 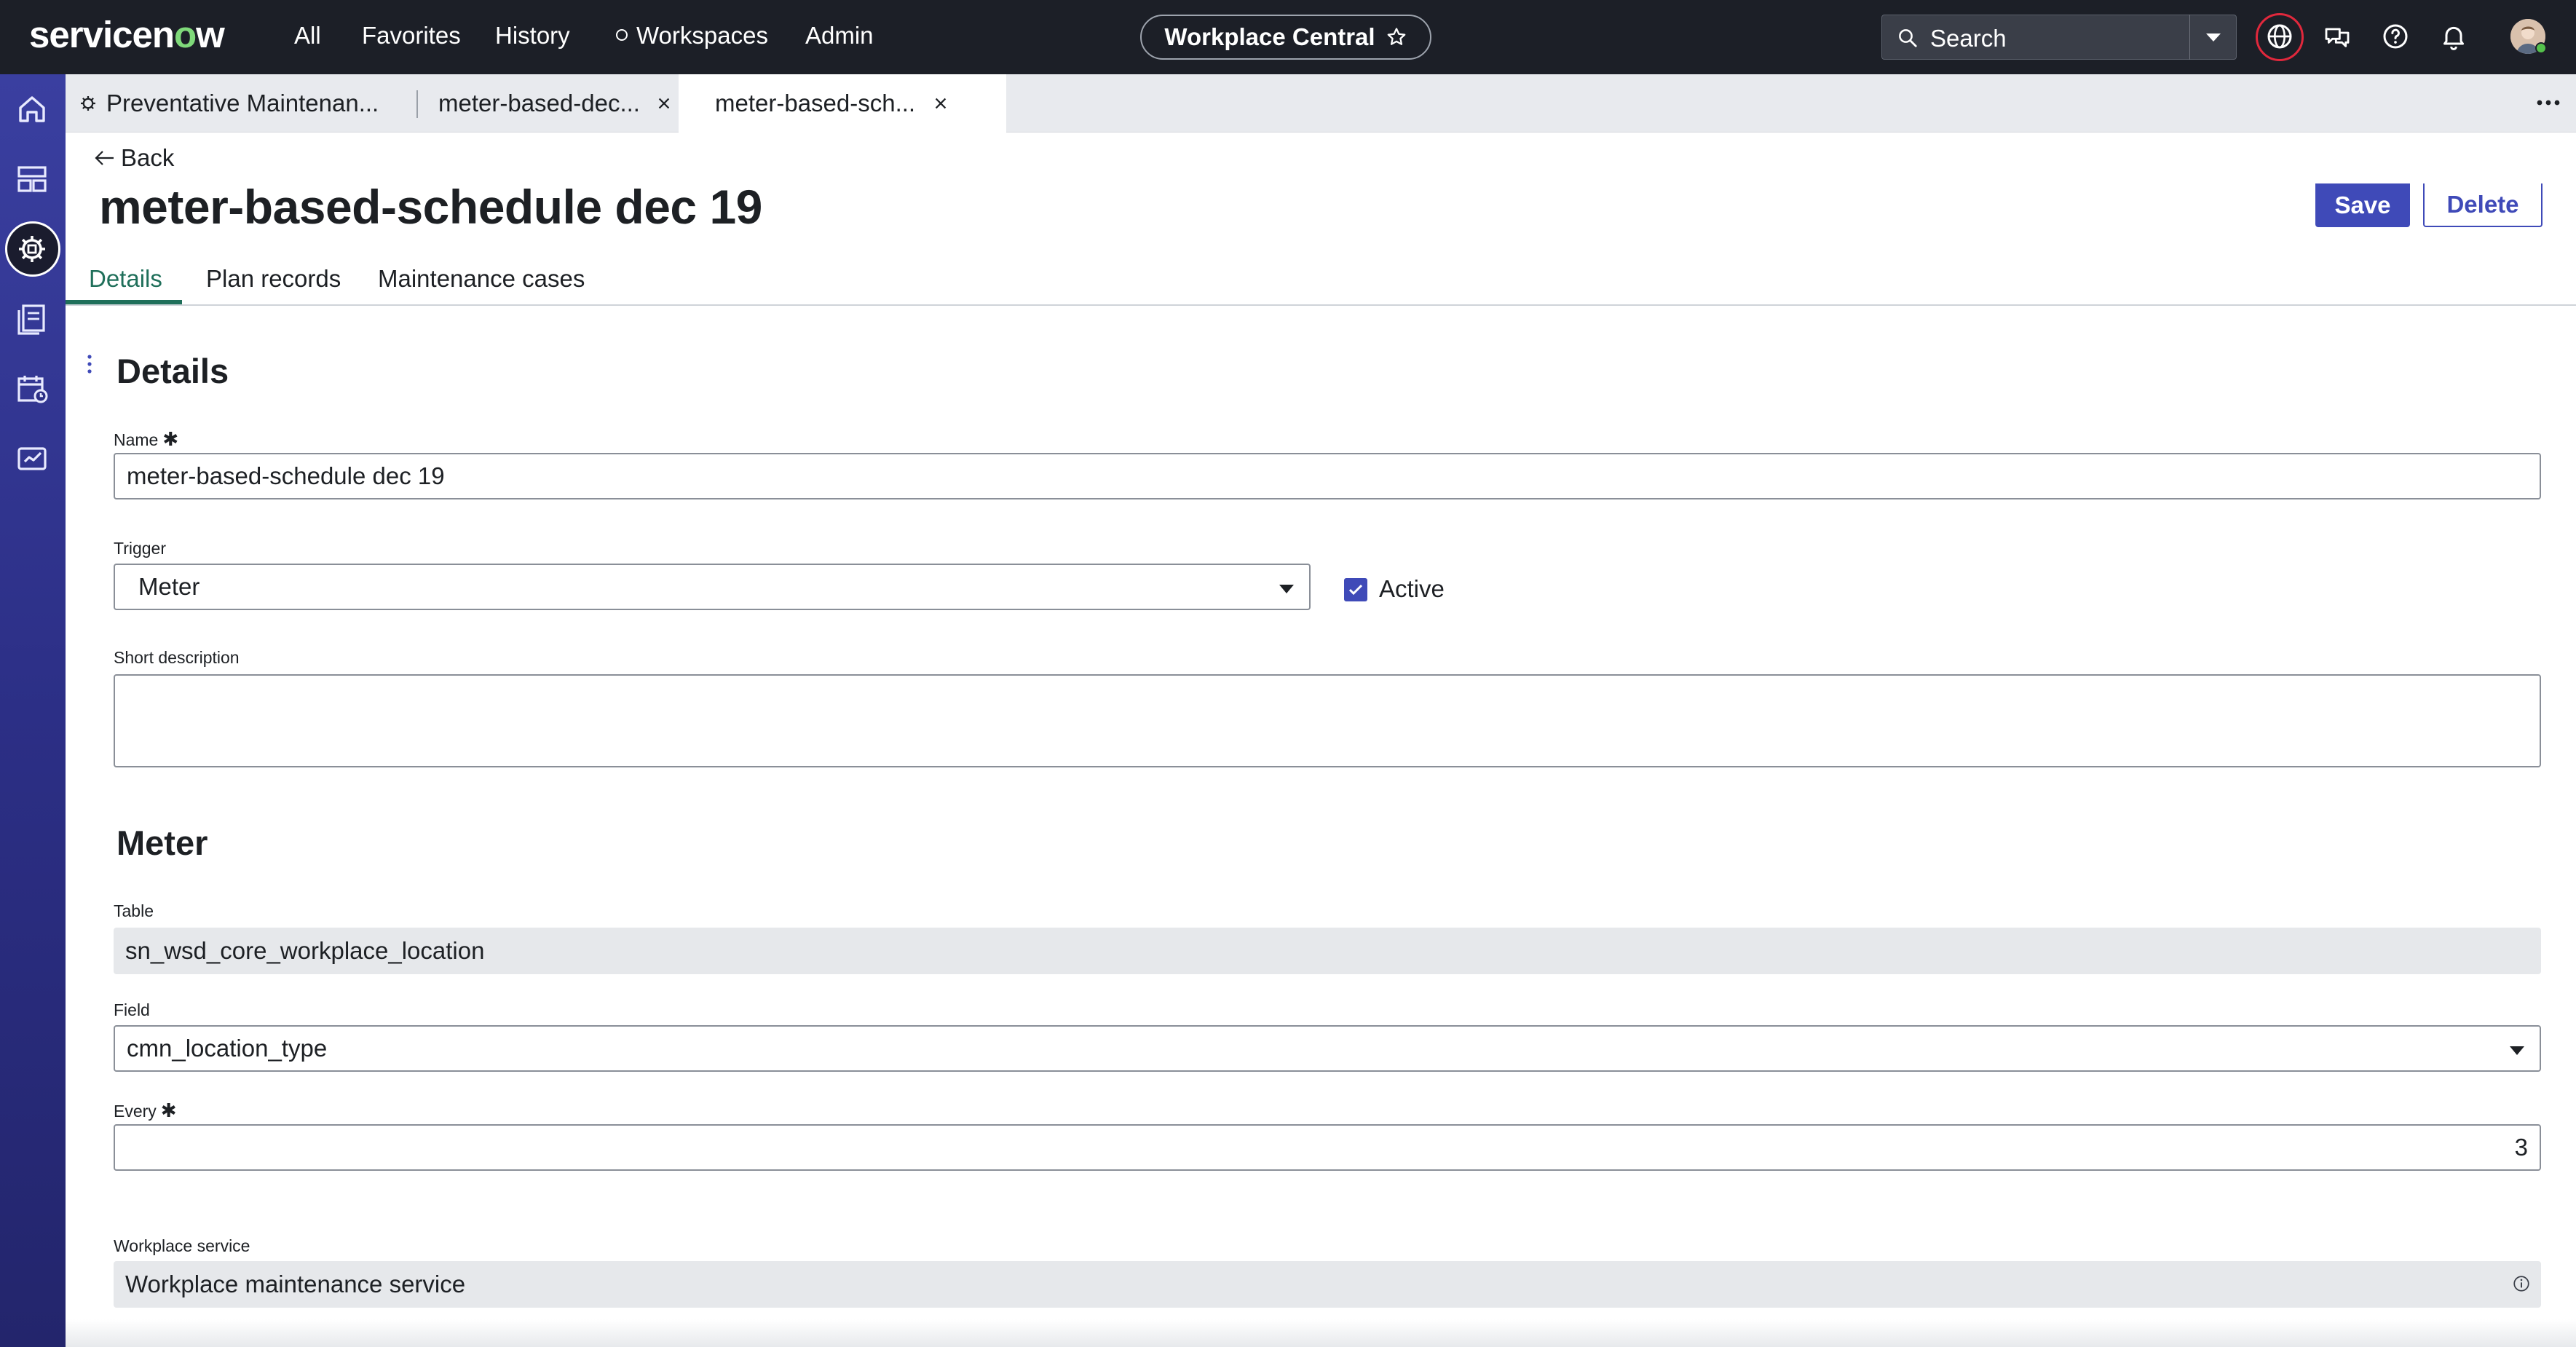 I want to click on workplace-central-pill: Workplace Central, so click(x=1285, y=38).